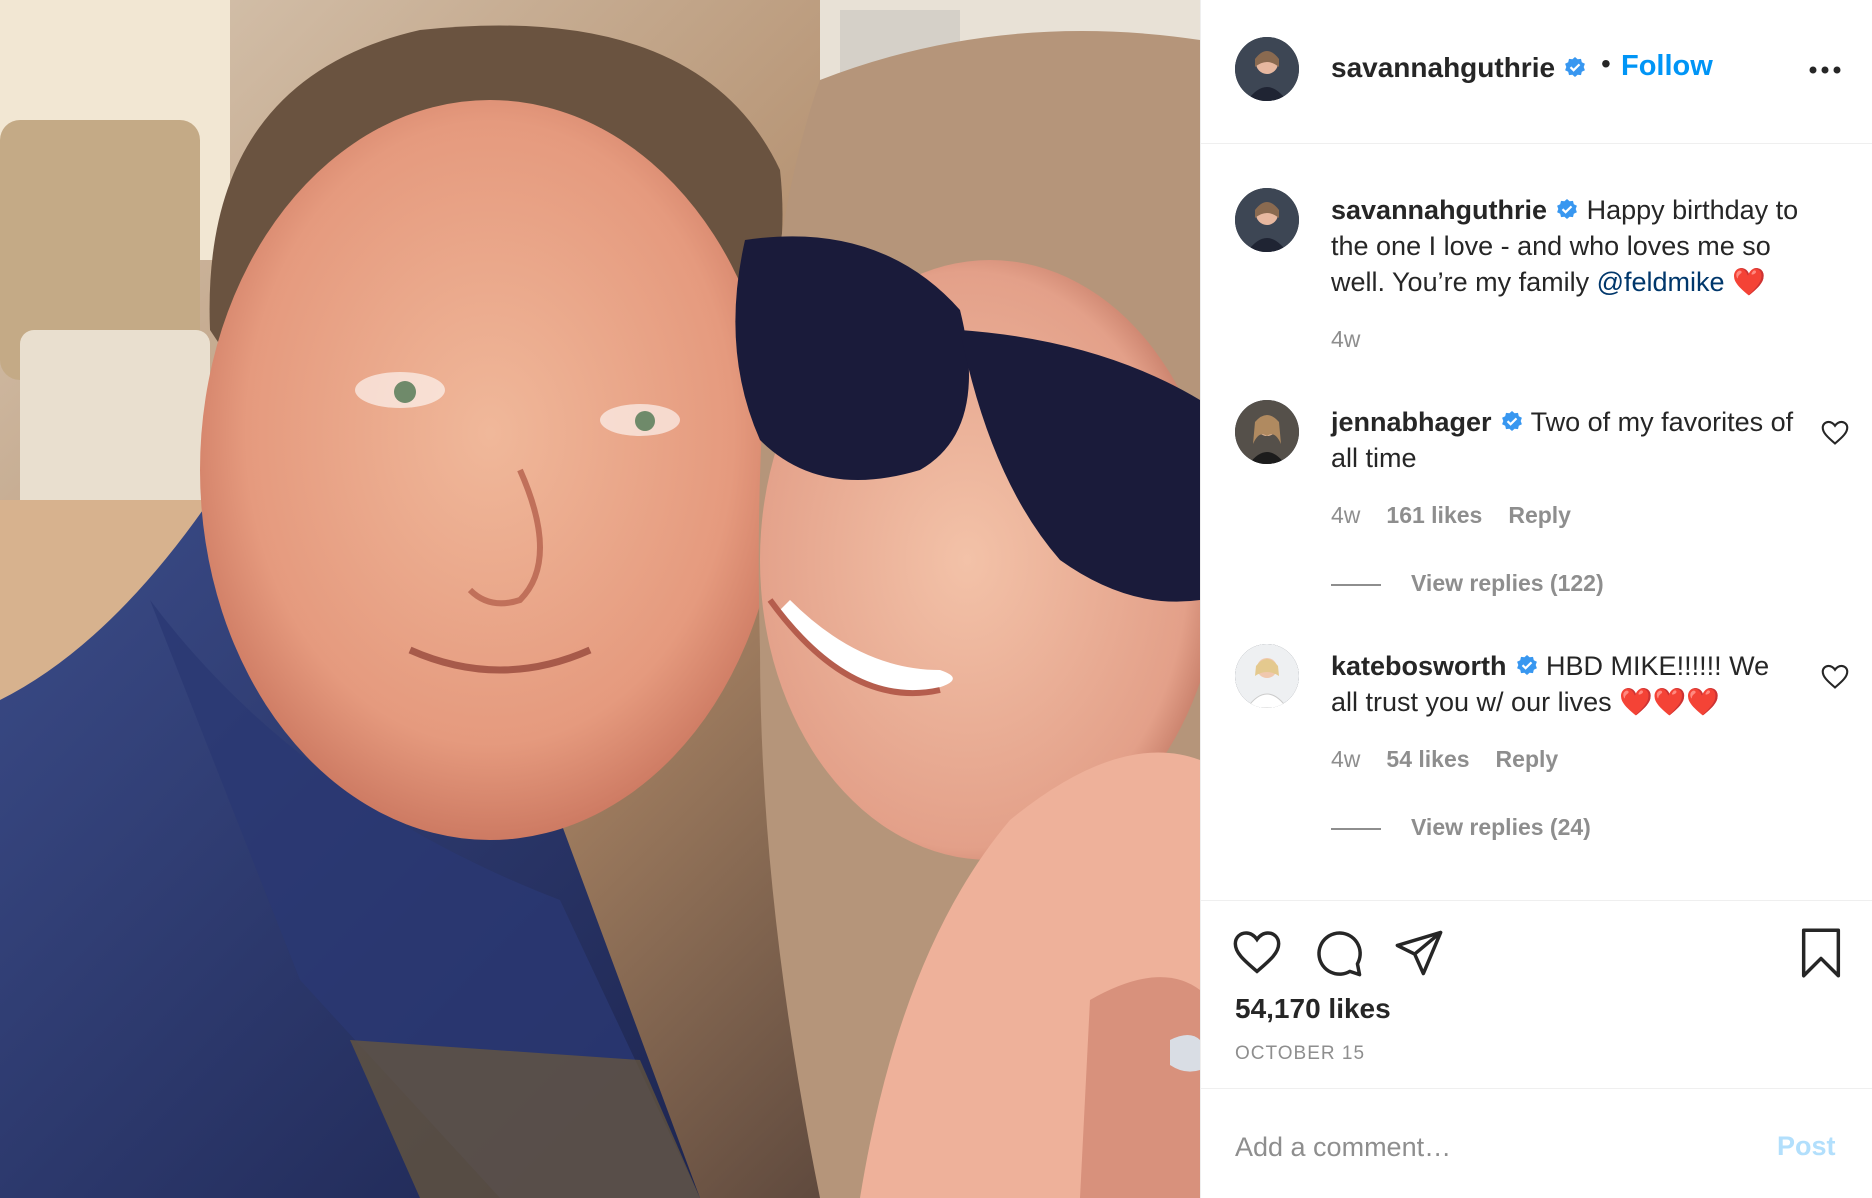 The width and height of the screenshot is (1872, 1198). What do you see at coordinates (1419, 953) in the screenshot?
I see `share-icon` at bounding box center [1419, 953].